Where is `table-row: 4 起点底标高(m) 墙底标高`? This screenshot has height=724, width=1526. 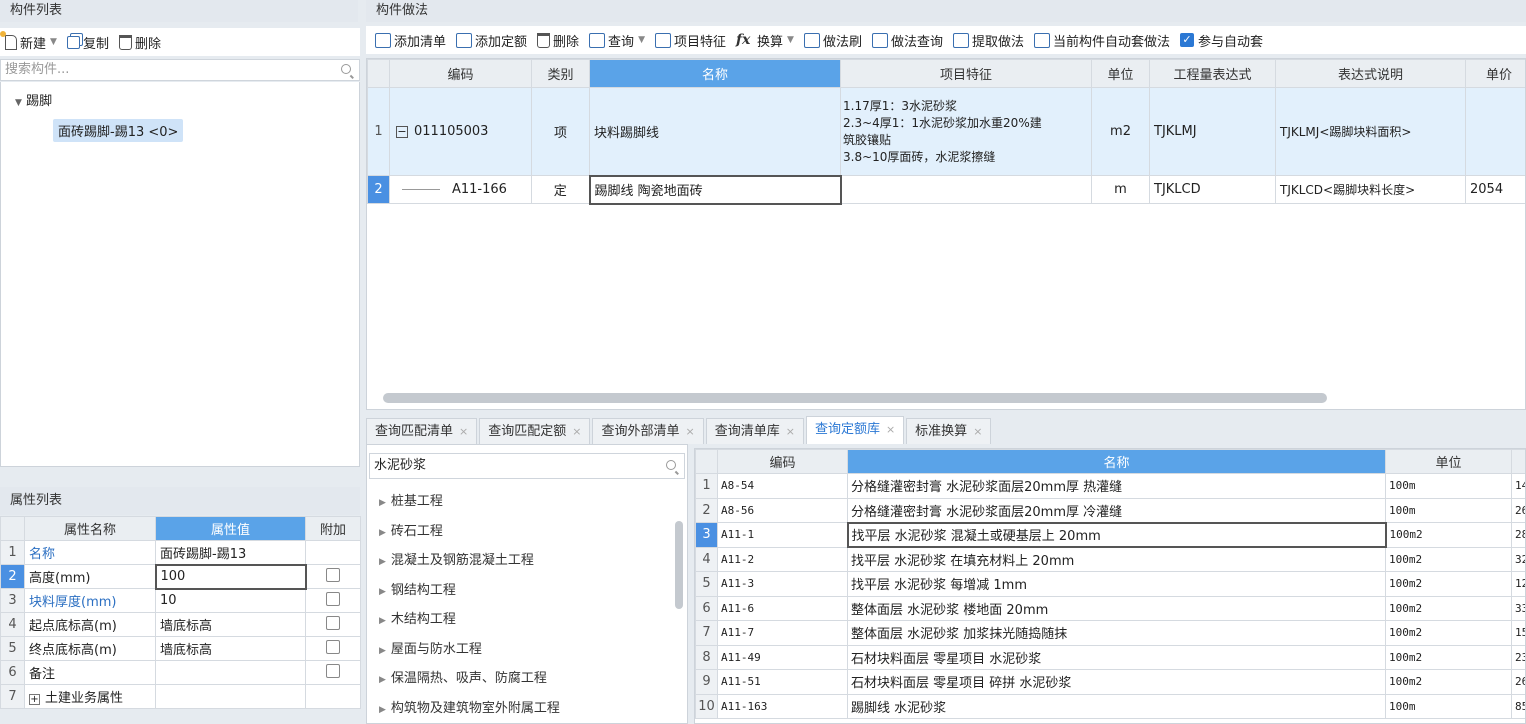
table-row: 4 起点底标高(m) 墙底标高 is located at coordinates (180, 624).